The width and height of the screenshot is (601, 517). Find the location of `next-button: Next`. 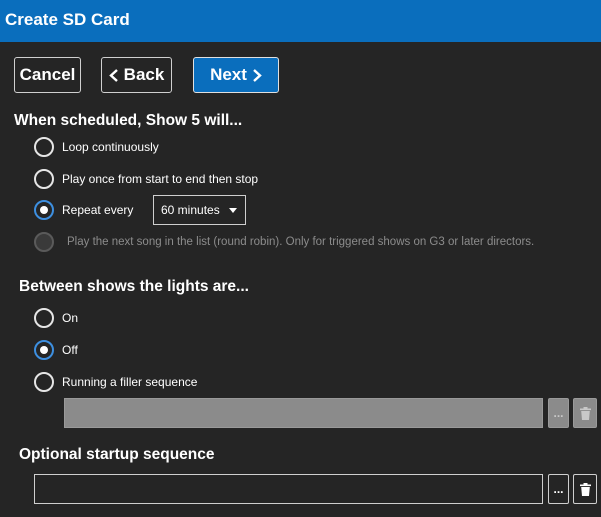

next-button: Next is located at coordinates (236, 75).